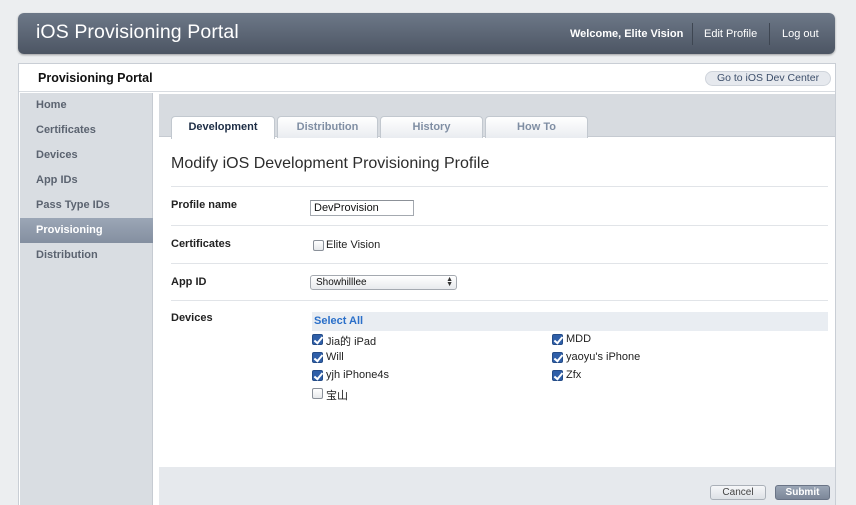 The image size is (856, 505). I want to click on tab-how-to: How To, so click(536, 127).